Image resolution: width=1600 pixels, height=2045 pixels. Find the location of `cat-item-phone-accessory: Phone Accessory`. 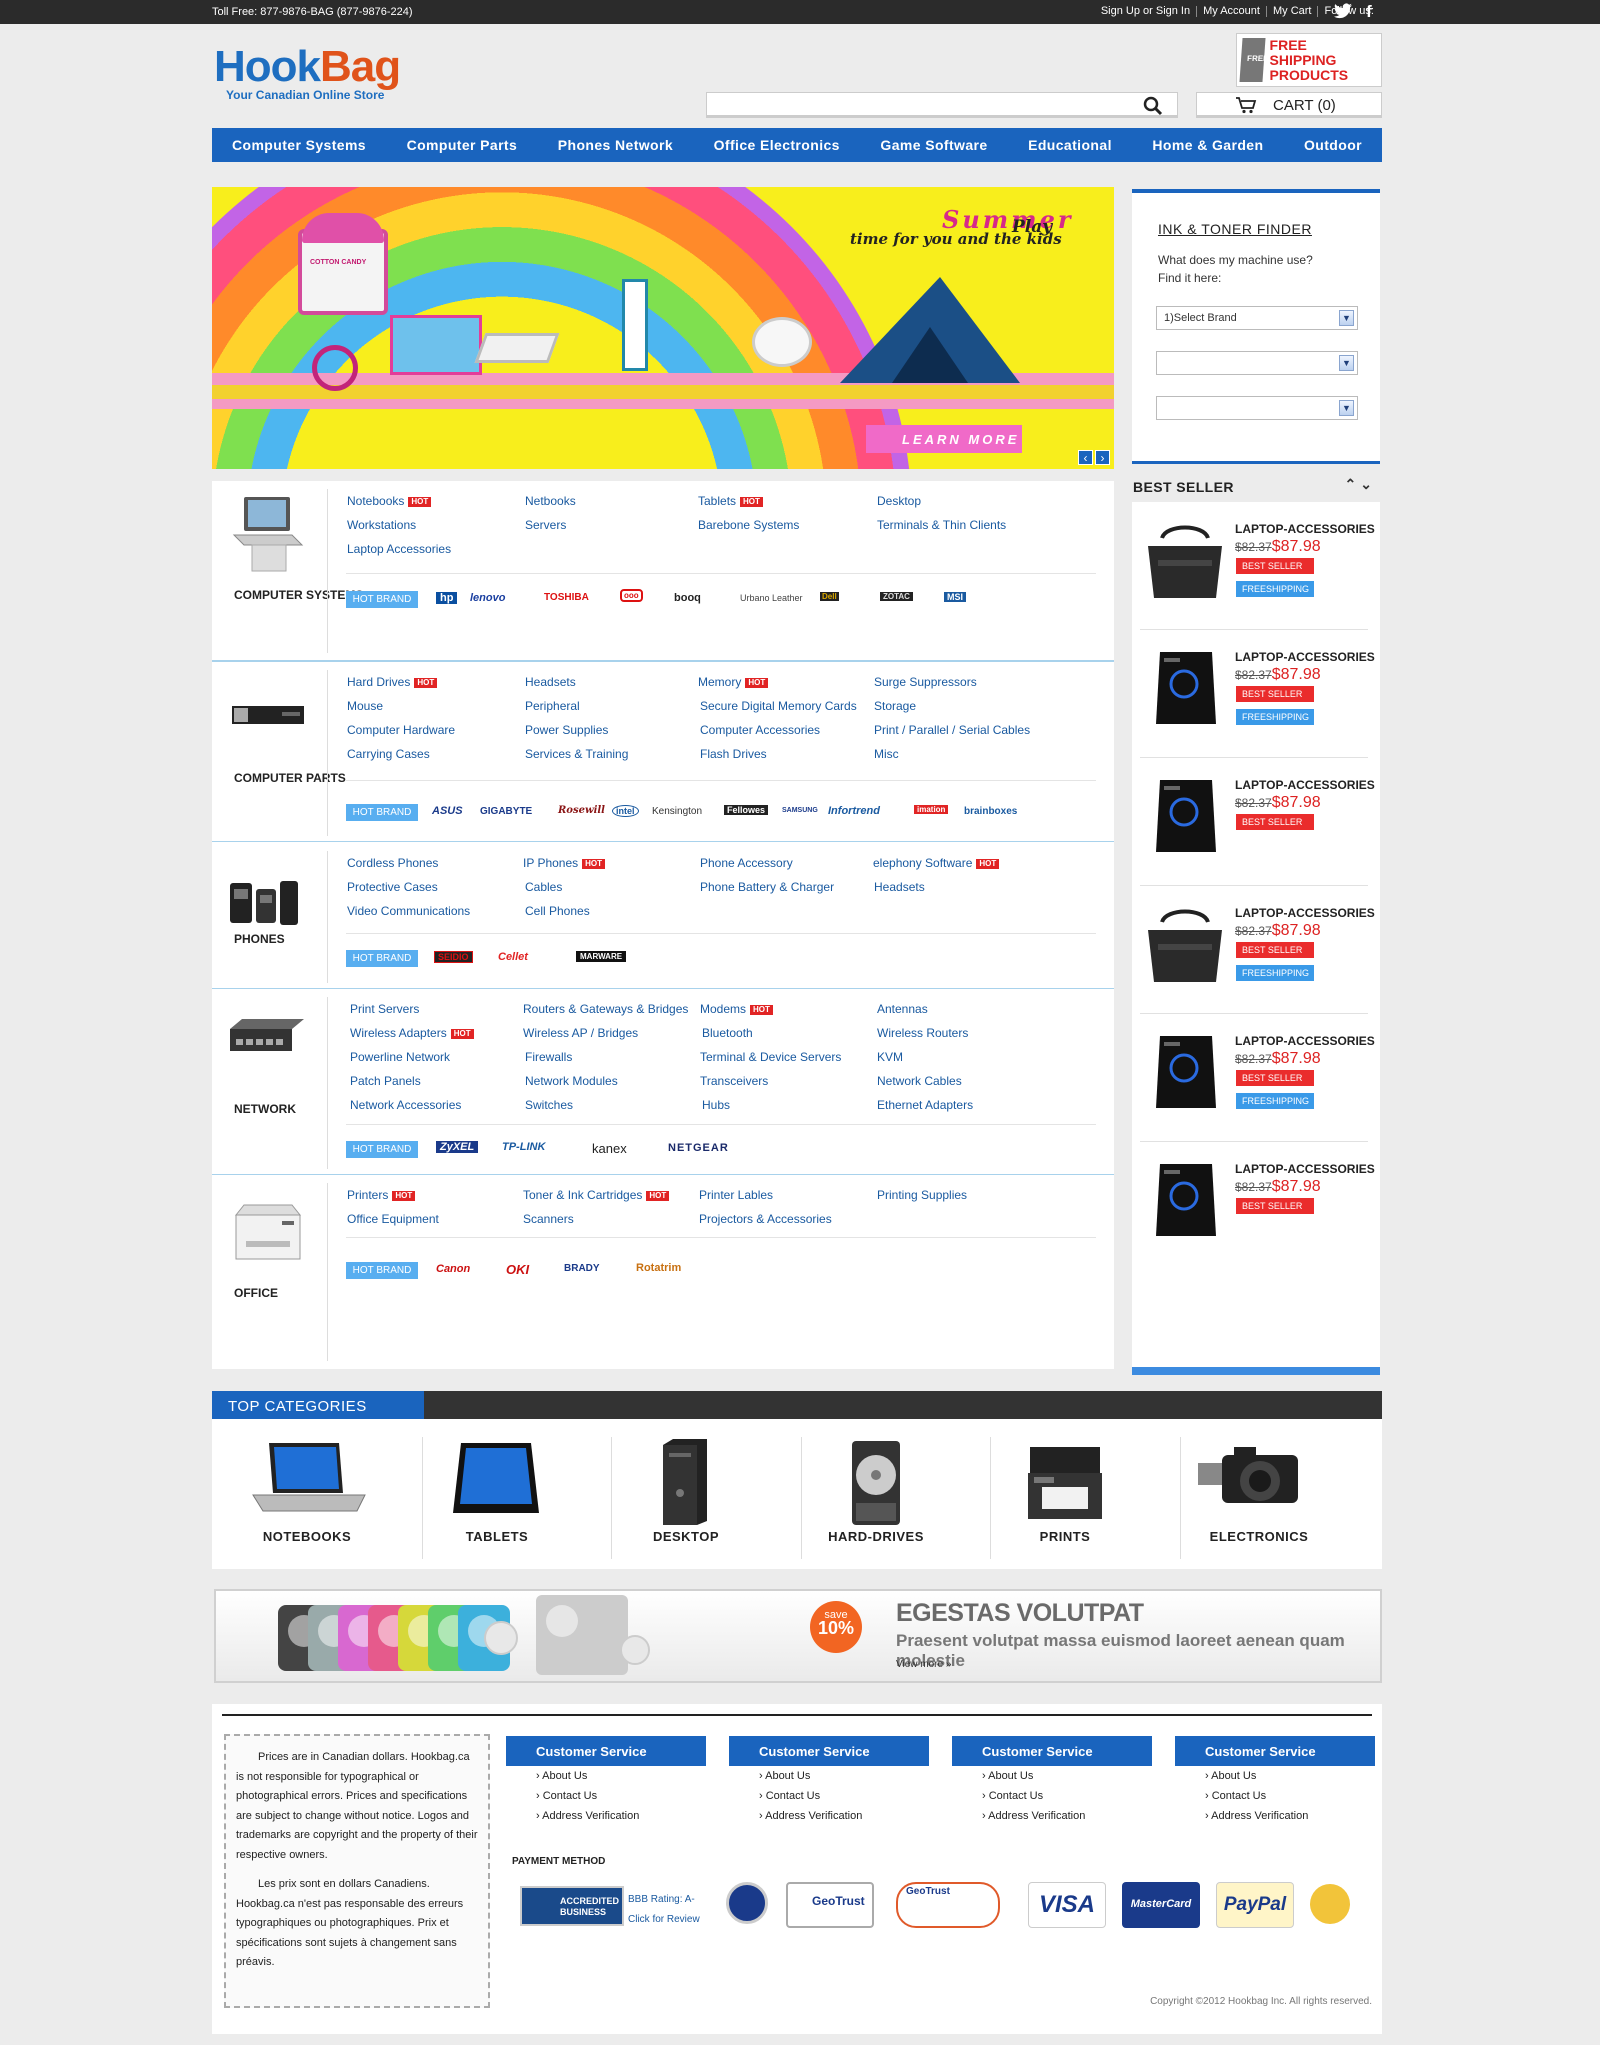

cat-item-phone-accessory: Phone Accessory is located at coordinates (746, 863).